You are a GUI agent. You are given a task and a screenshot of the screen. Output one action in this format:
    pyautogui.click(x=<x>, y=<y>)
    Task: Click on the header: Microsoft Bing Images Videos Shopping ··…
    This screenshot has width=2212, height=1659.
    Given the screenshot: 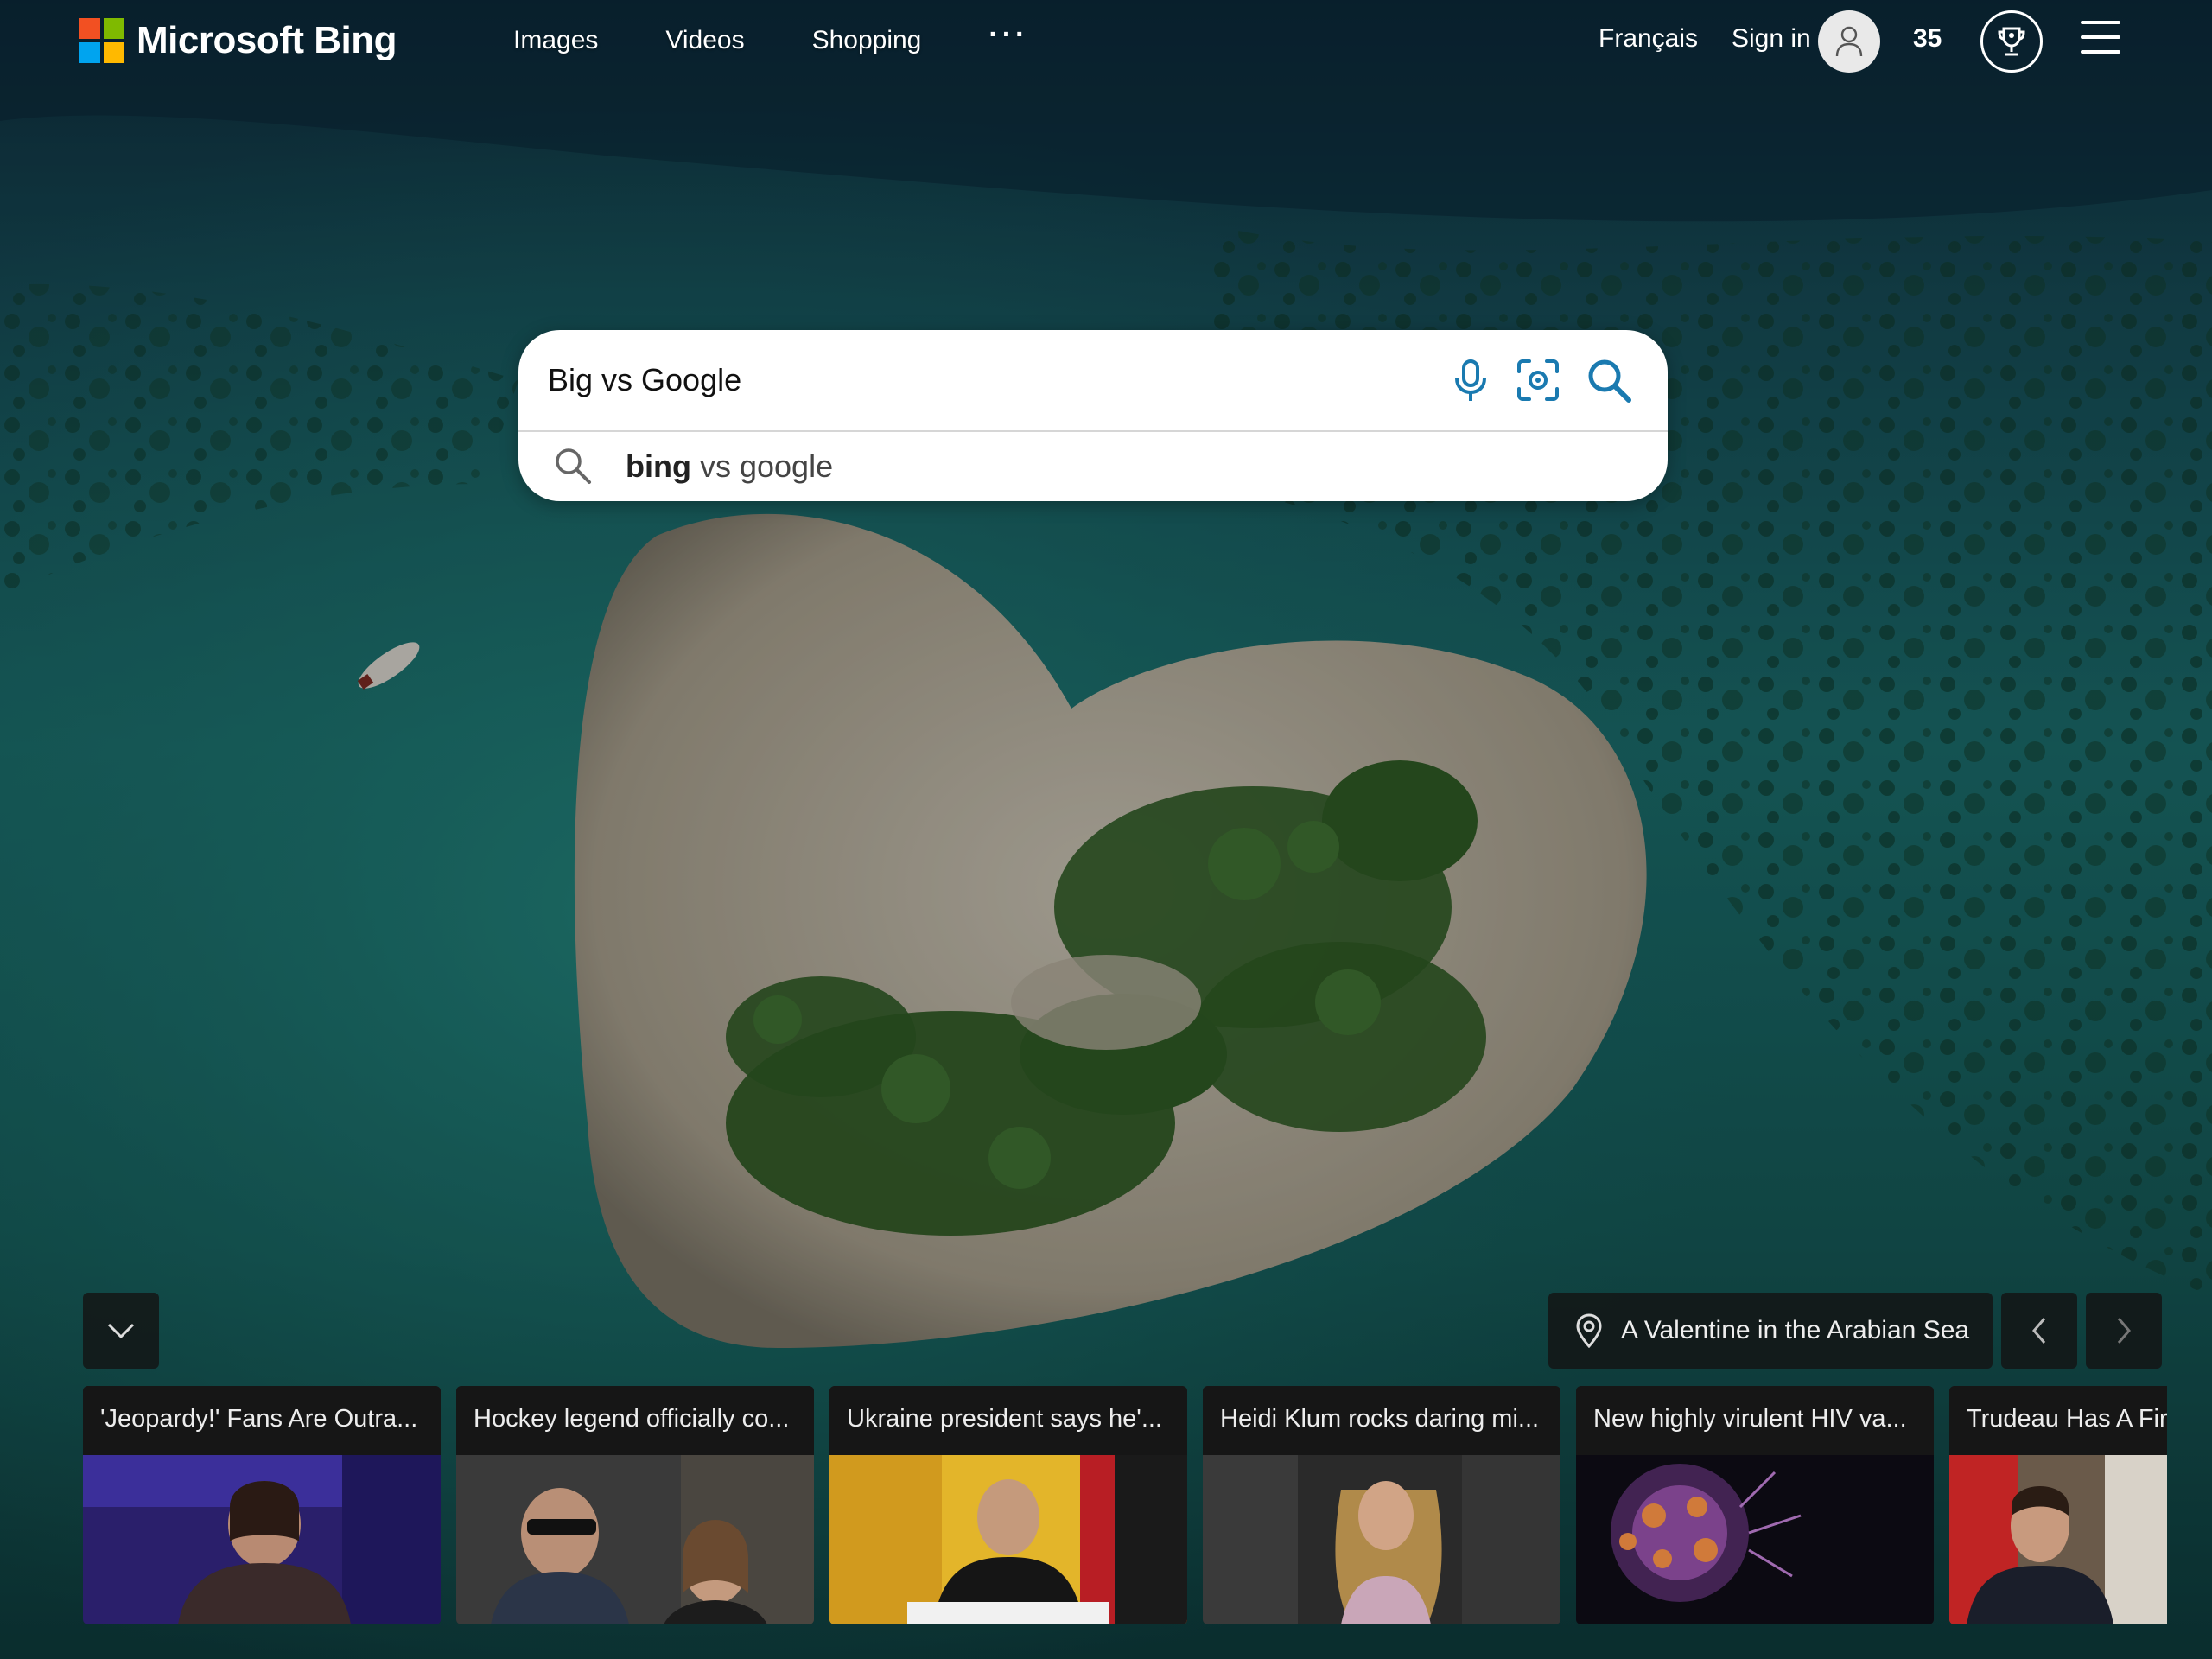 What is the action you would take?
    pyautogui.click(x=1106, y=43)
    